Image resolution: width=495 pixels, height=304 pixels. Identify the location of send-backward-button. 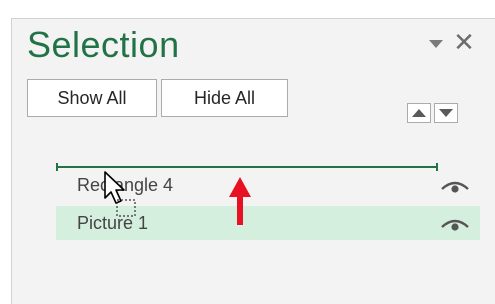
(446, 113).